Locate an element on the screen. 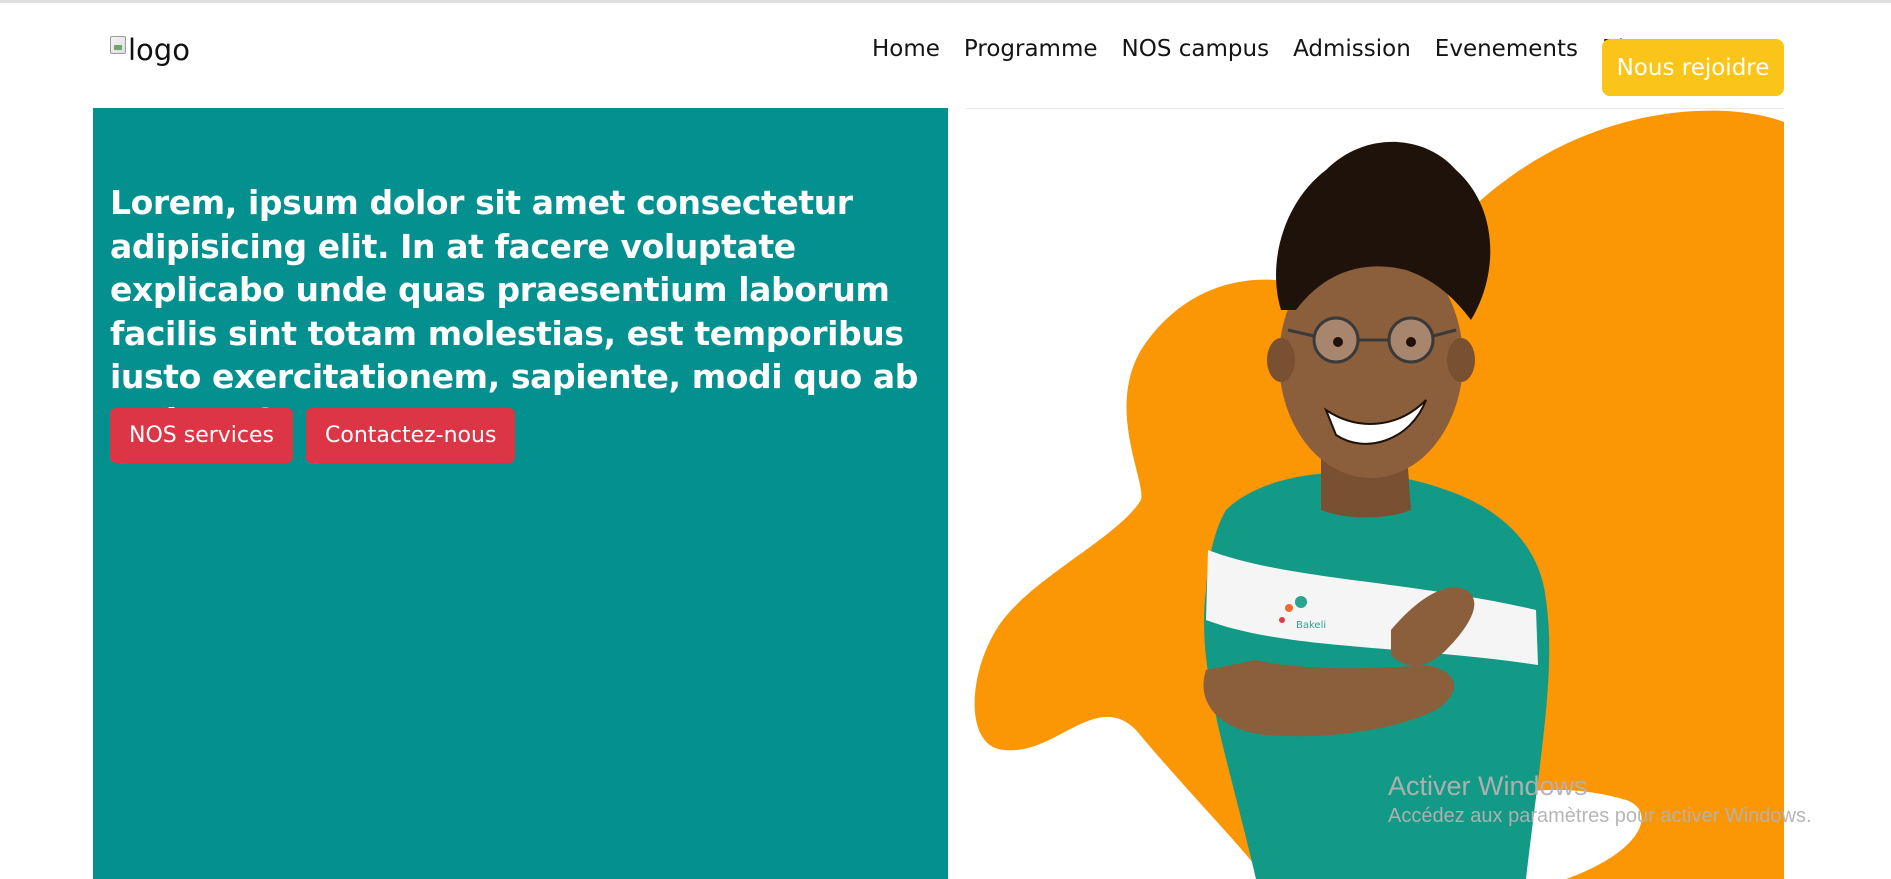 This screenshot has width=1891, height=879. header-divider is located at coordinates (1375, 108).